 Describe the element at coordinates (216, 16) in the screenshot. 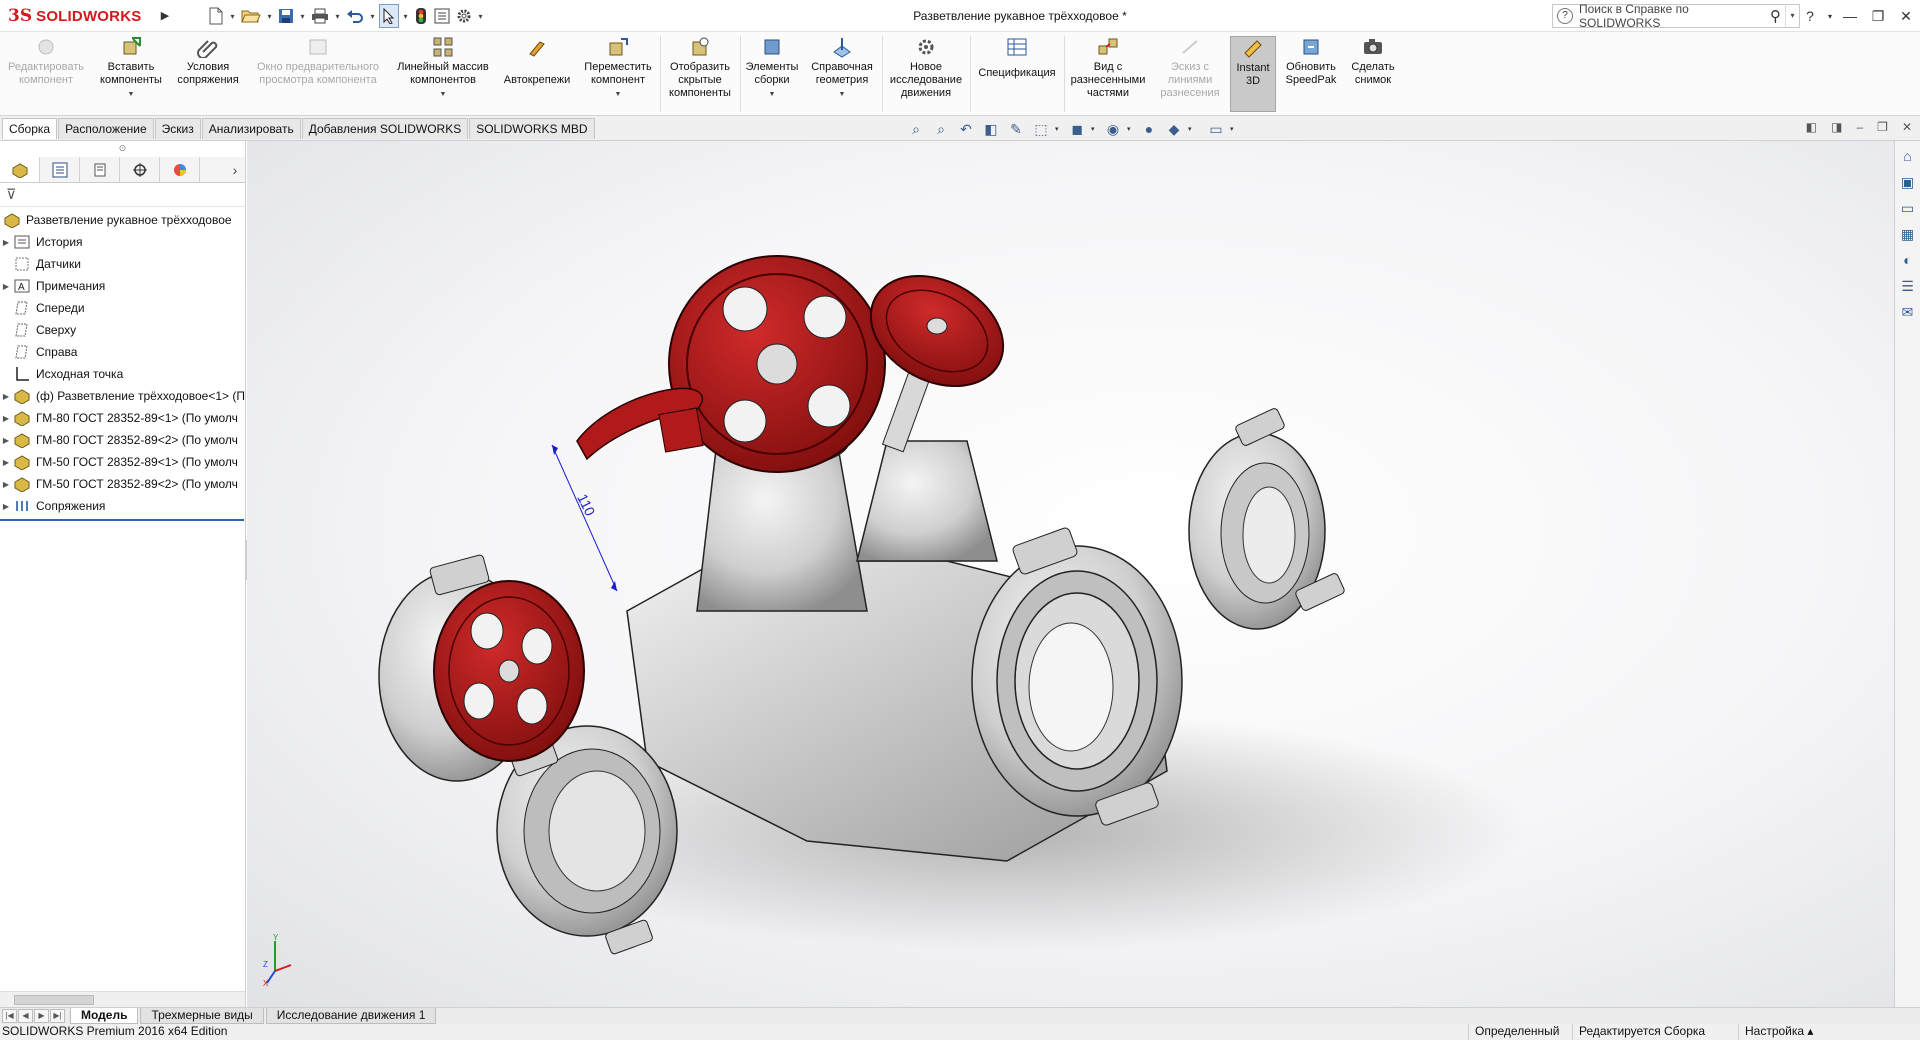

I see `new-document-icon` at that location.